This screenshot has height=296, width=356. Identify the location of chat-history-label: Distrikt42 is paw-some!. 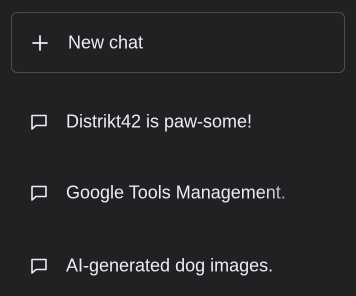
(159, 121).